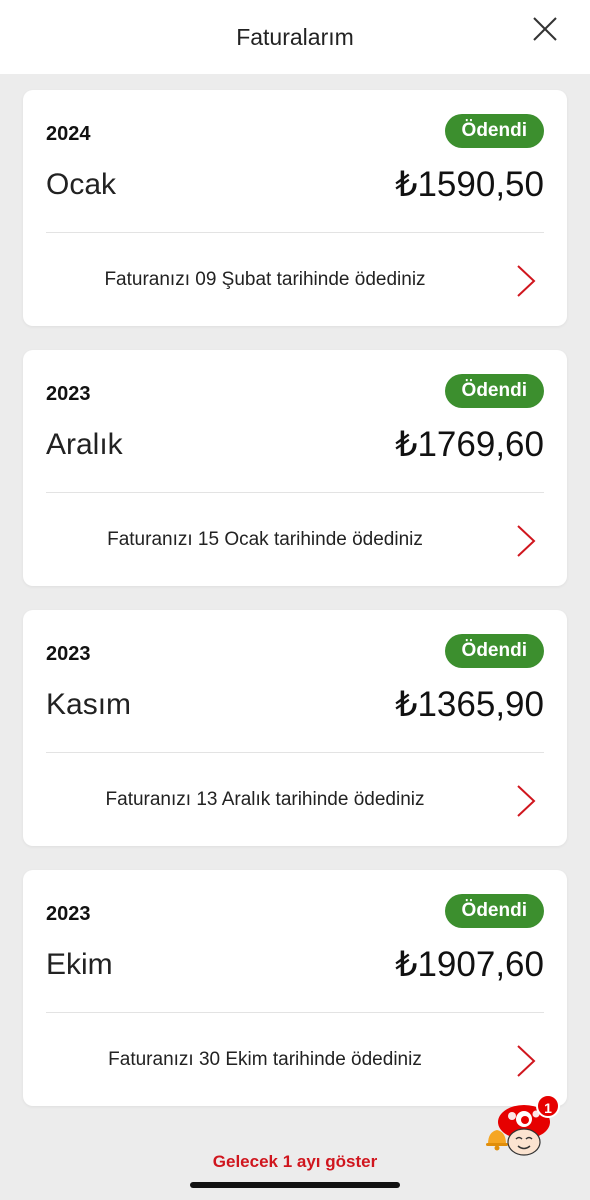 Image resolution: width=590 pixels, height=1200 pixels. I want to click on payment-info: Faturanızı 30 Ekim tarihinde ödediniz, so click(265, 1059).